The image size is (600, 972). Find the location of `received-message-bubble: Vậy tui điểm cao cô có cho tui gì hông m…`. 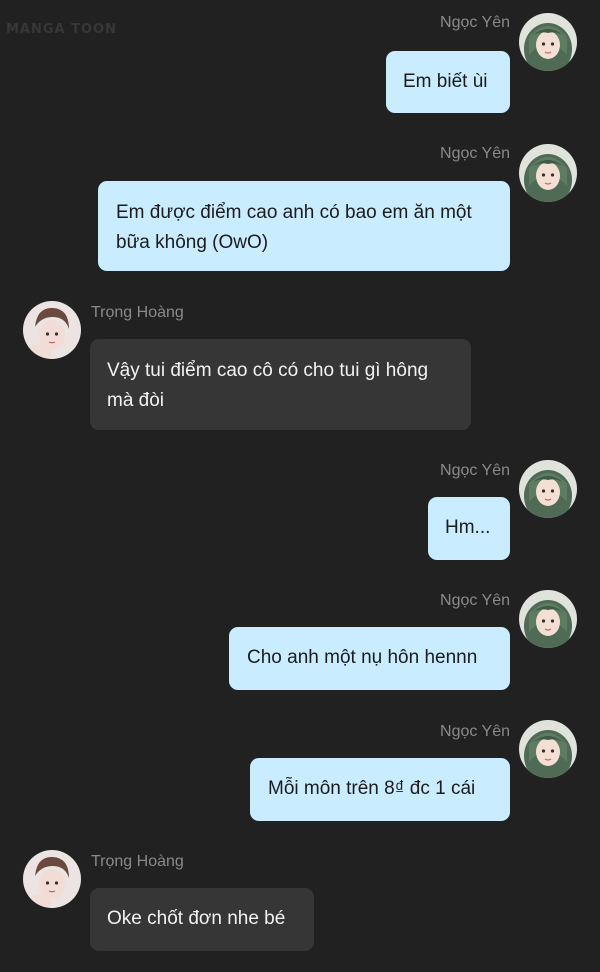

received-message-bubble: Vậy tui điểm cao cô có cho tui gì hông m… is located at coordinates (280, 384).